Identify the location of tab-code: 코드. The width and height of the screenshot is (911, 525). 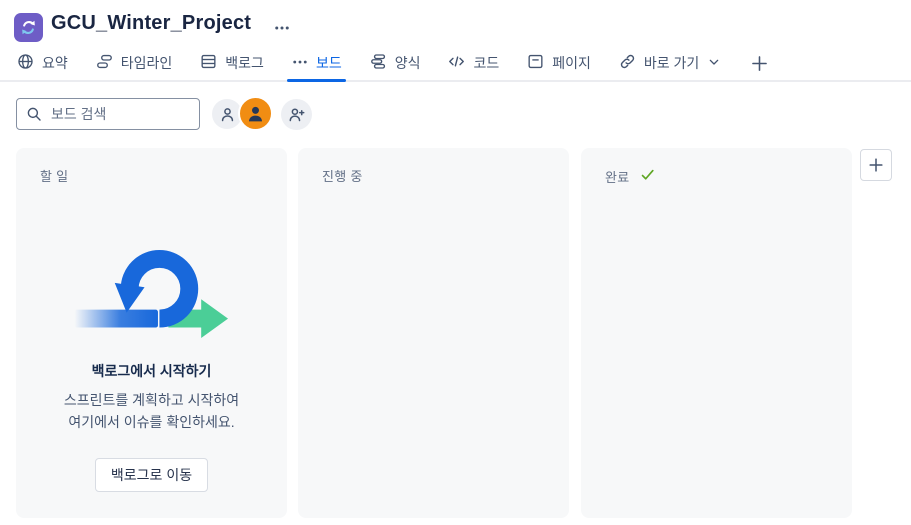
(473, 63).